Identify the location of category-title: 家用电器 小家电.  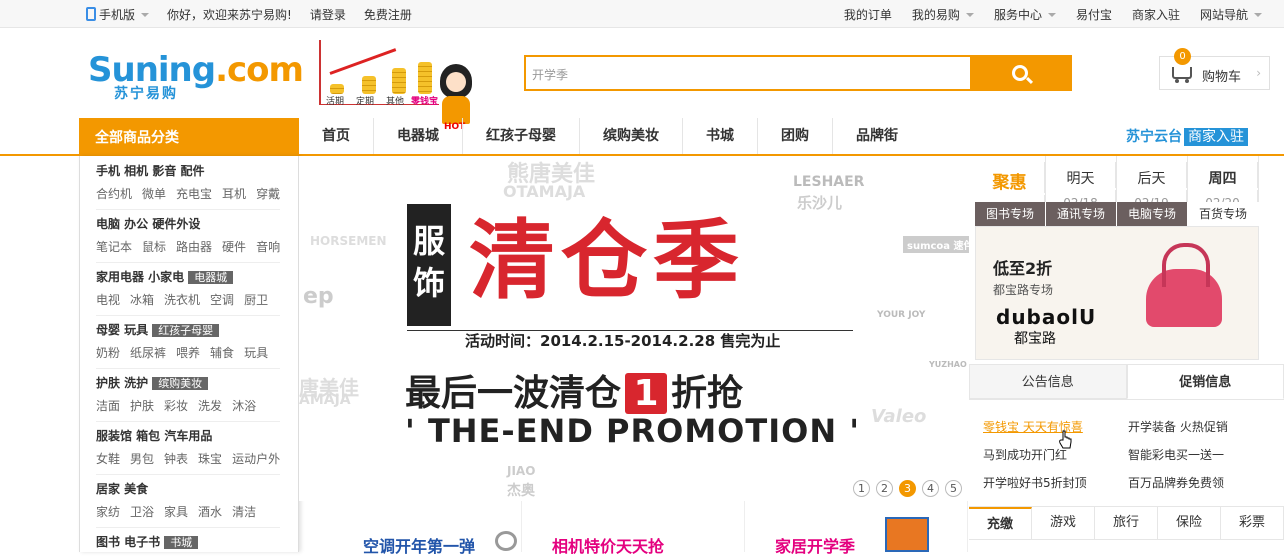
(140, 277).